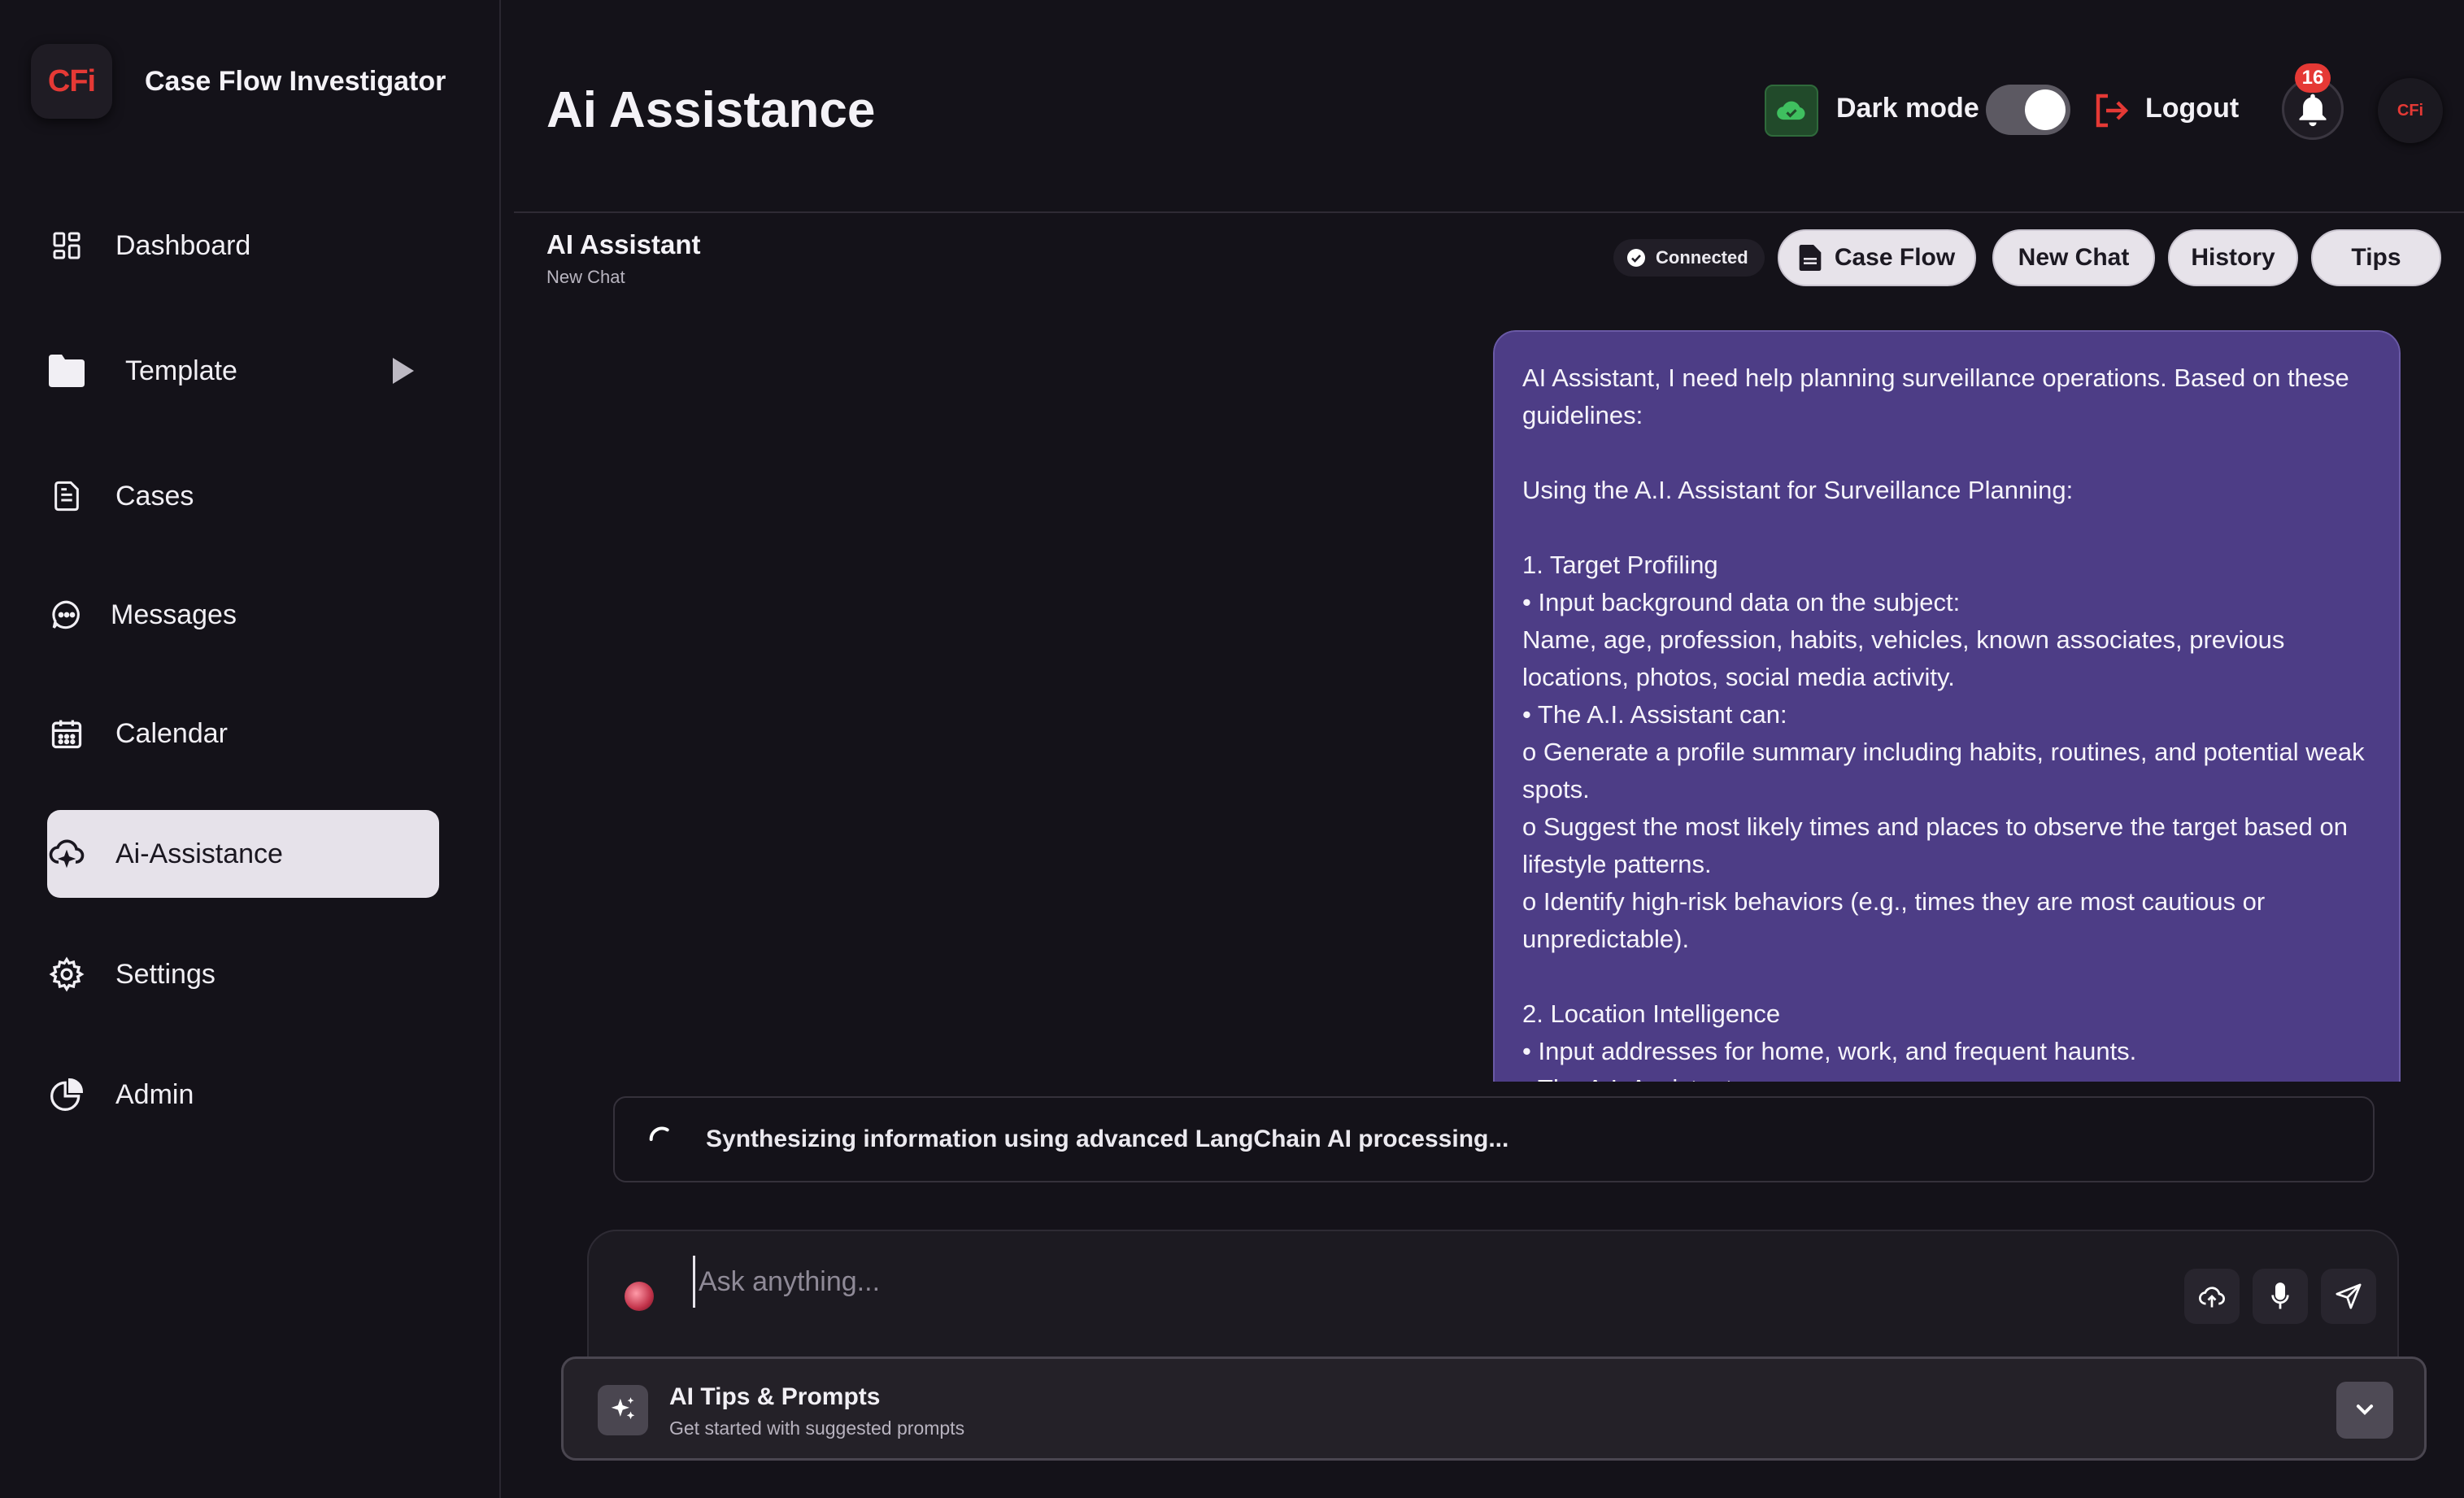  Describe the element at coordinates (243, 496) in the screenshot. I see `sidebar-item-cases: Cases` at that location.